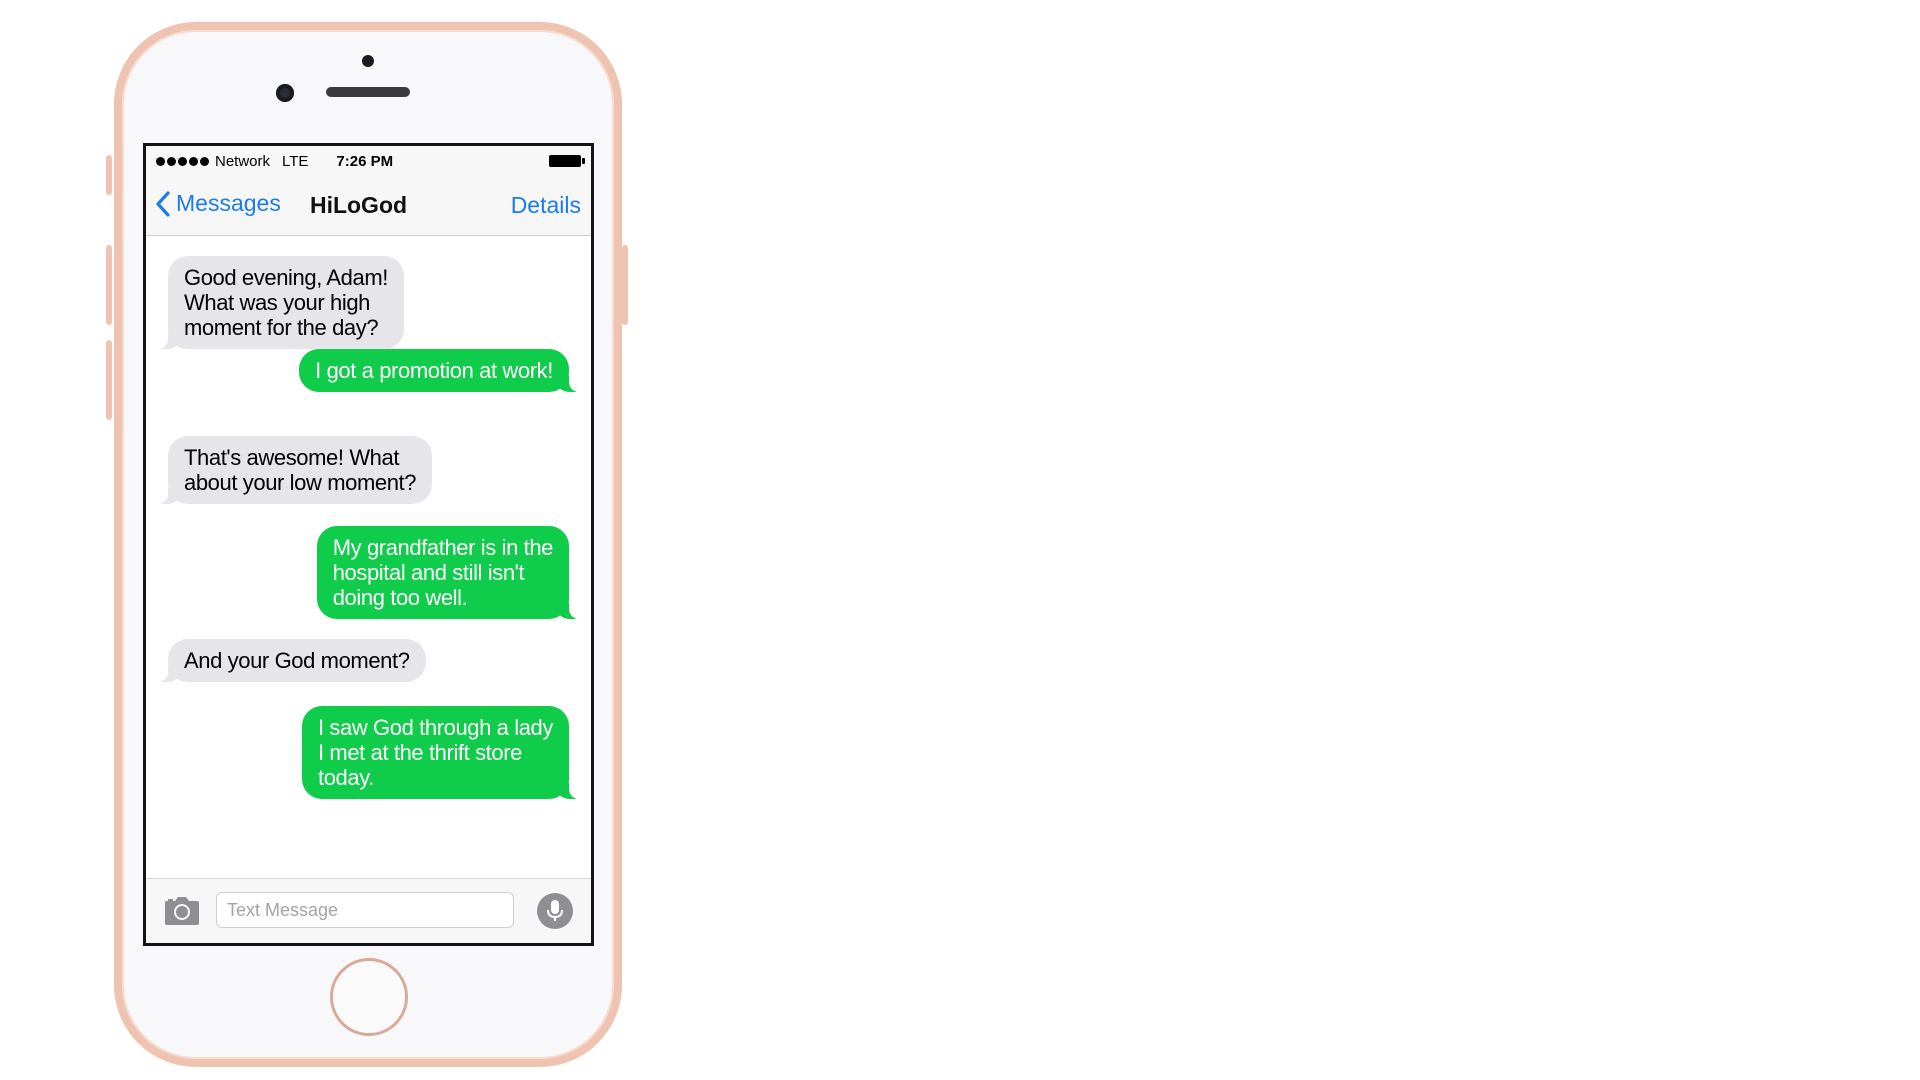 The height and width of the screenshot is (1080, 1920). What do you see at coordinates (109, 175) in the screenshot?
I see `mute-switch` at bounding box center [109, 175].